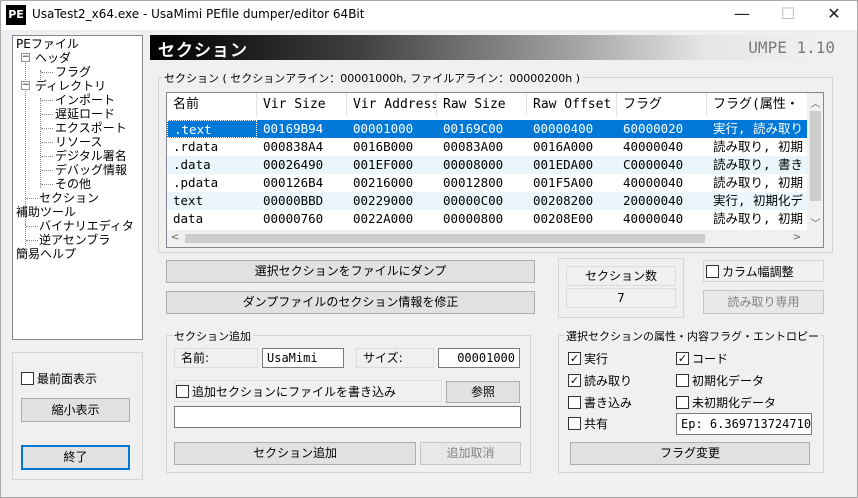 Image resolution: width=858 pixels, height=498 pixels. What do you see at coordinates (563, 218) in the screenshot?
I see `table-cell: 00208E00` at bounding box center [563, 218].